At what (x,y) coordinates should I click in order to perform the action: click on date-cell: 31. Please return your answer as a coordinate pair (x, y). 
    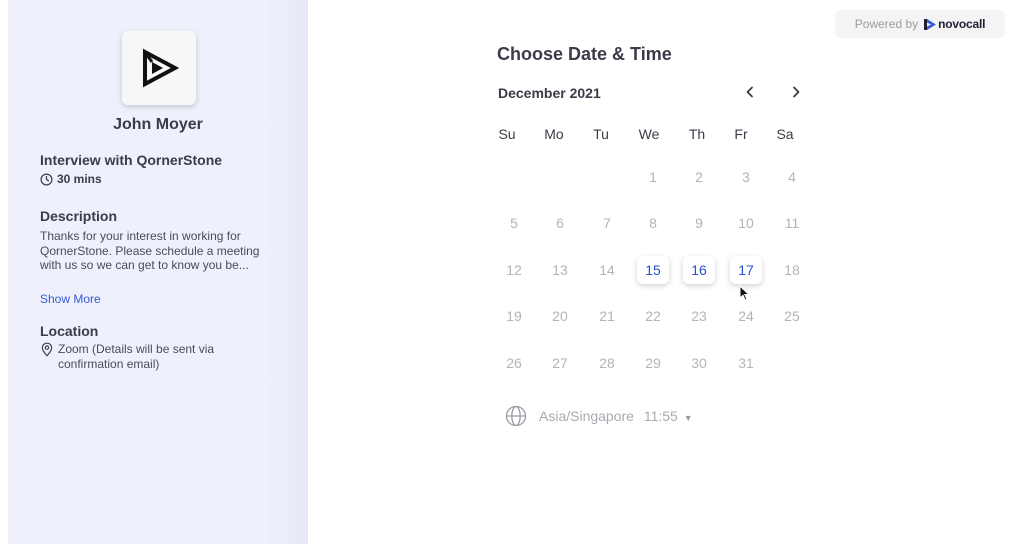
    Looking at the image, I should click on (746, 363).